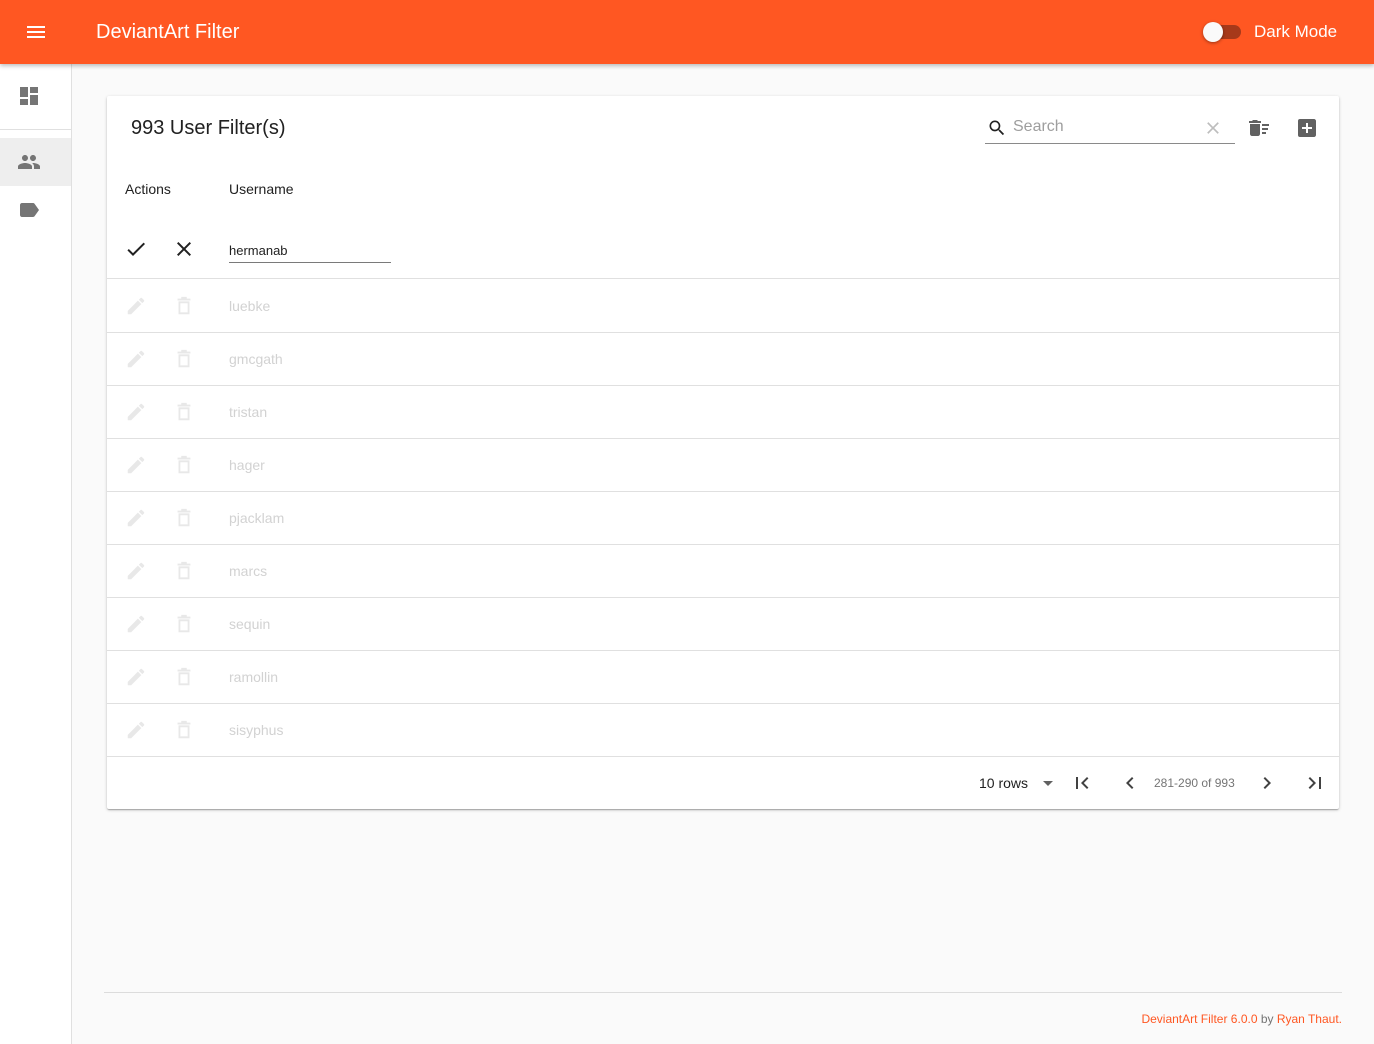 The width and height of the screenshot is (1374, 1044). Describe the element at coordinates (261, 189) in the screenshot. I see `column-header-username: Username` at that location.